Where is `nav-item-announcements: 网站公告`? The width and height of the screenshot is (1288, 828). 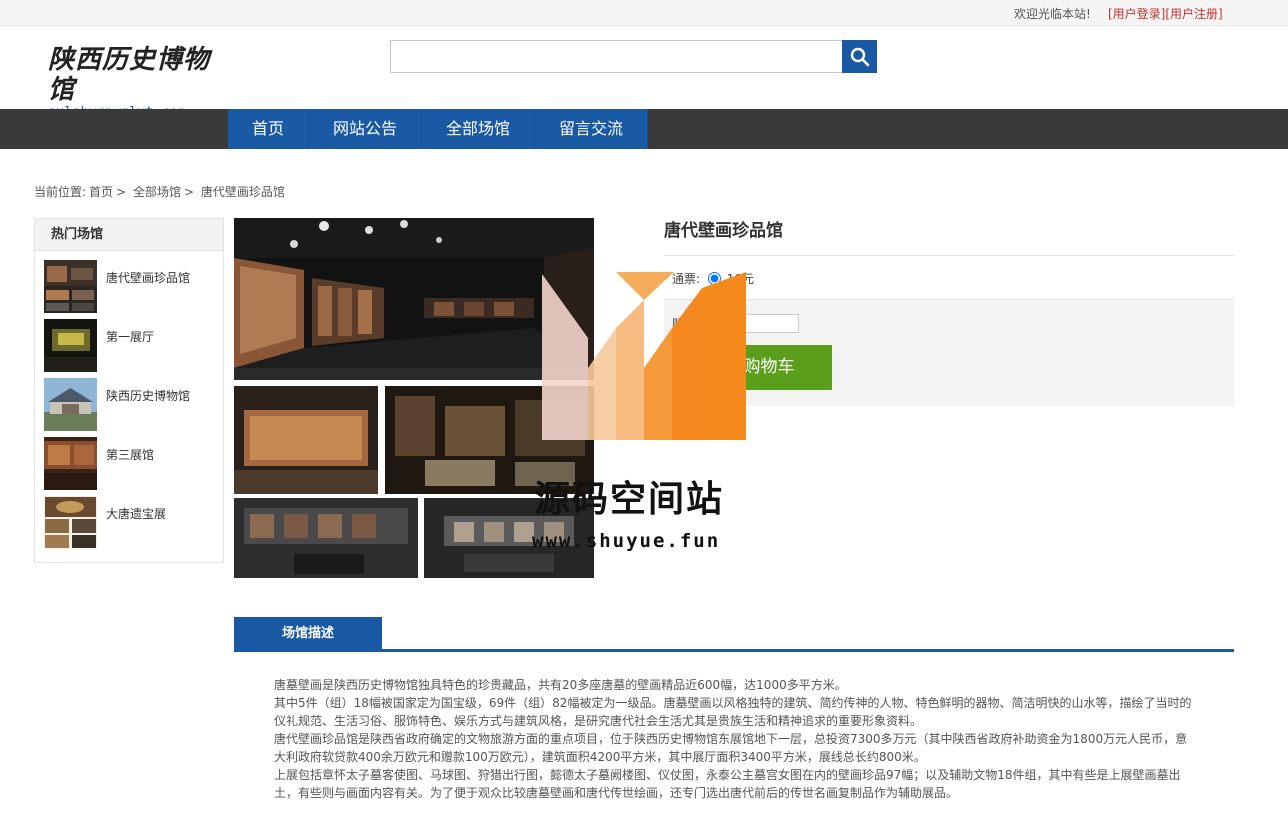
nav-item-announcements: 网站公告 is located at coordinates (366, 129).